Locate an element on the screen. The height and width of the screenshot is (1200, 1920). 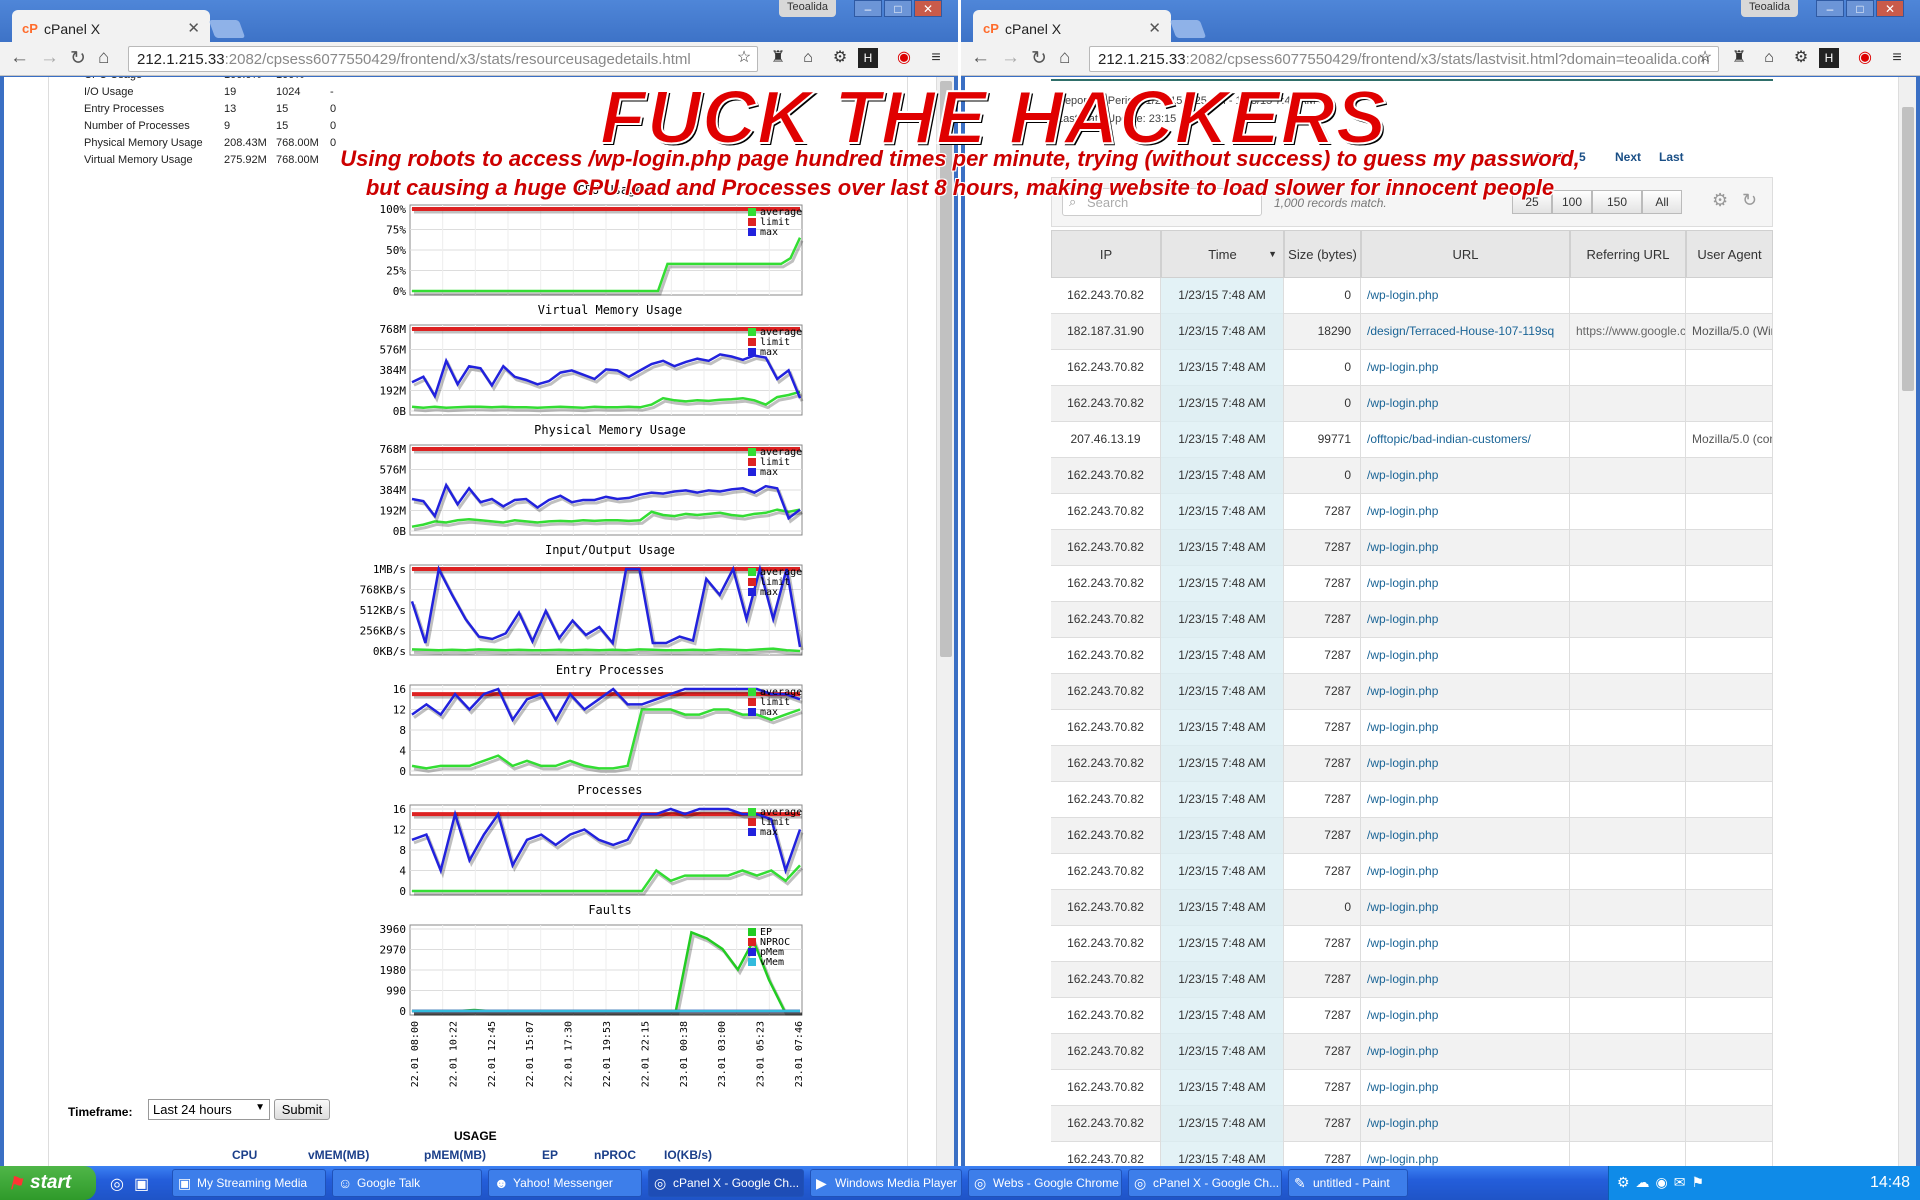
user-badge: Teoalida is located at coordinates (807, 8).